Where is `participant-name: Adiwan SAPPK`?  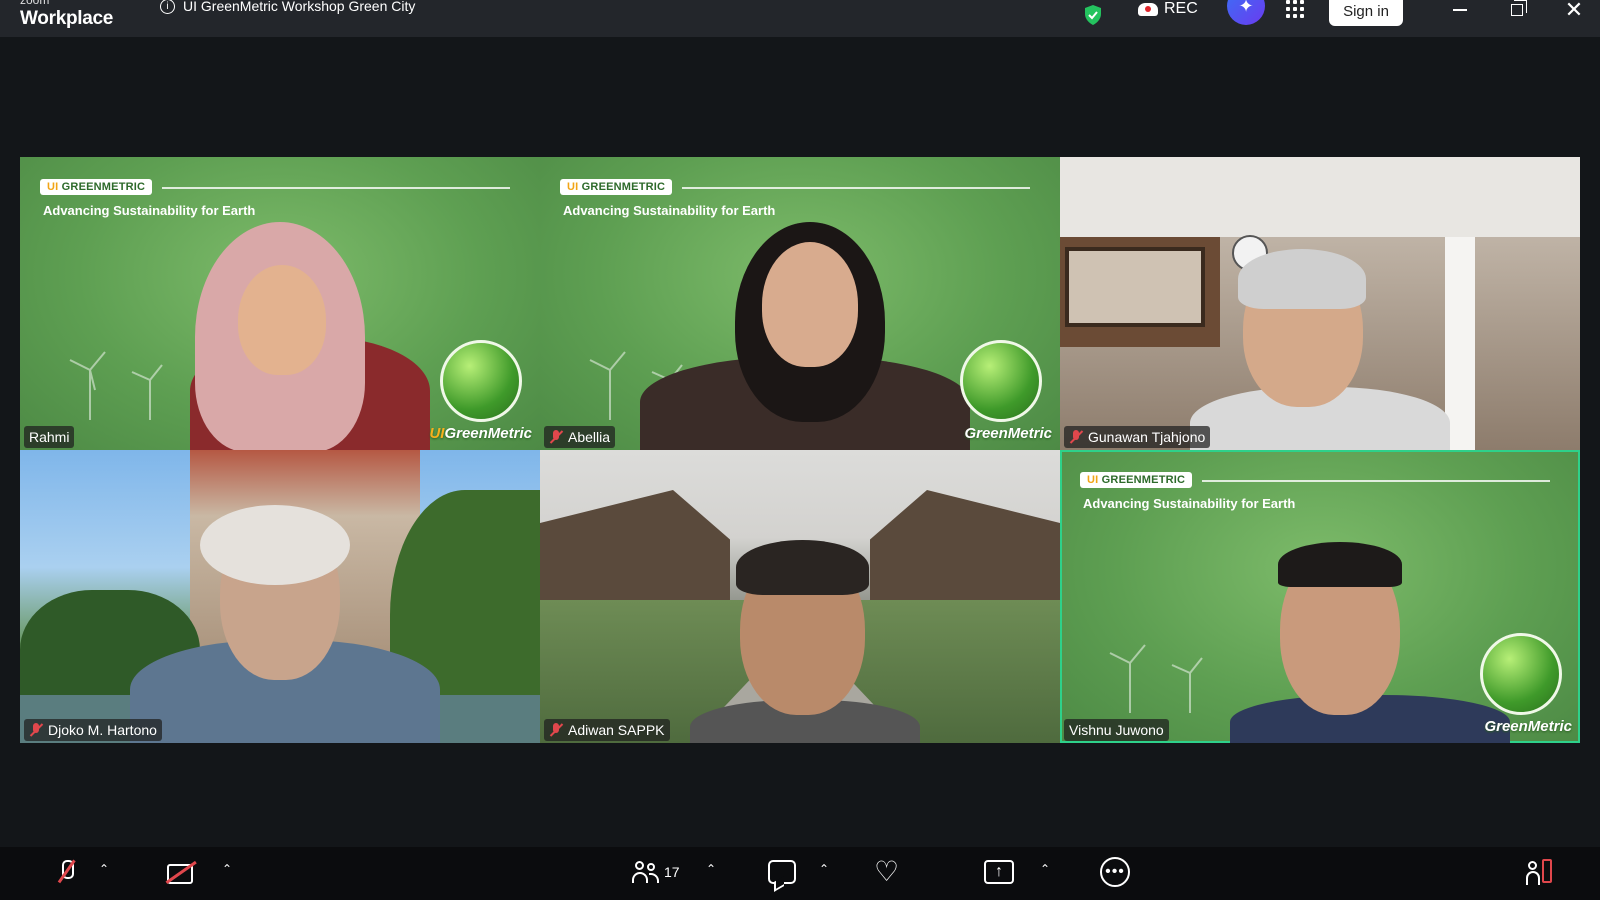
participant-name: Adiwan SAPPK is located at coordinates (616, 730).